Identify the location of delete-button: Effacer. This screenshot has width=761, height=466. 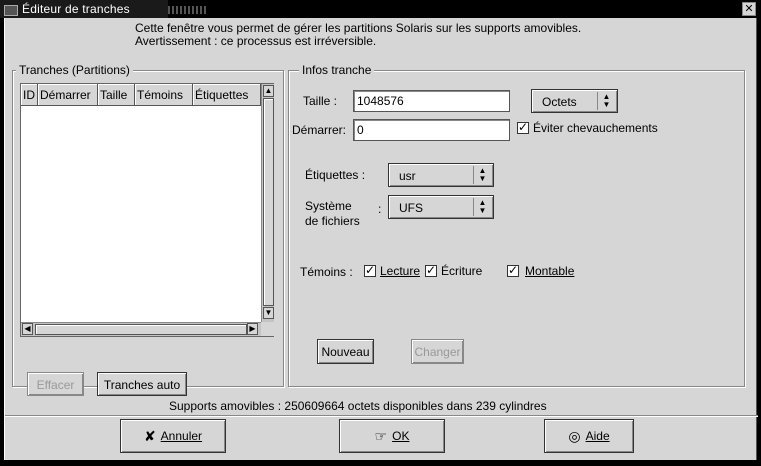
(55, 384).